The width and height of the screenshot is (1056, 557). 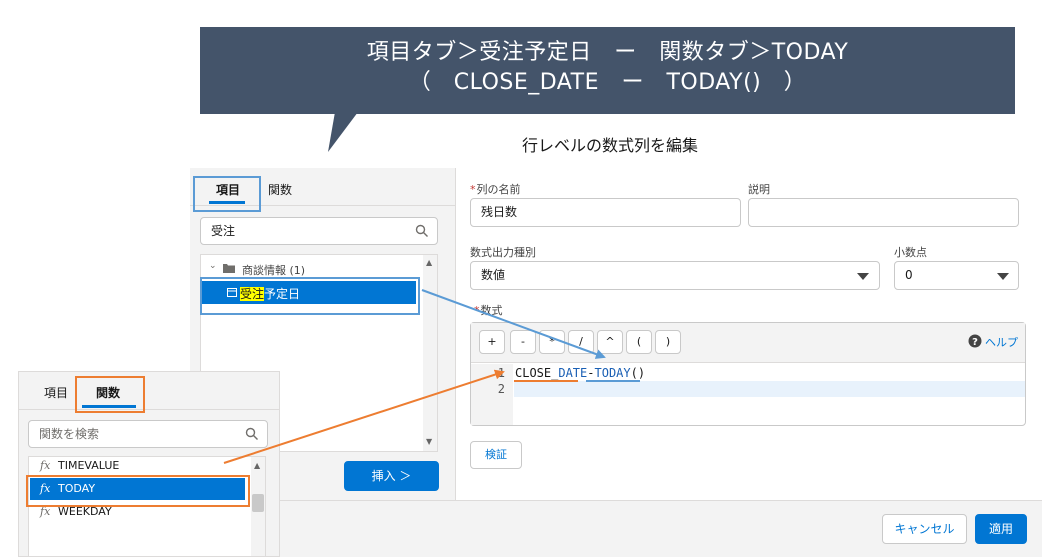 I want to click on operator-minus-button: -, so click(x=523, y=342).